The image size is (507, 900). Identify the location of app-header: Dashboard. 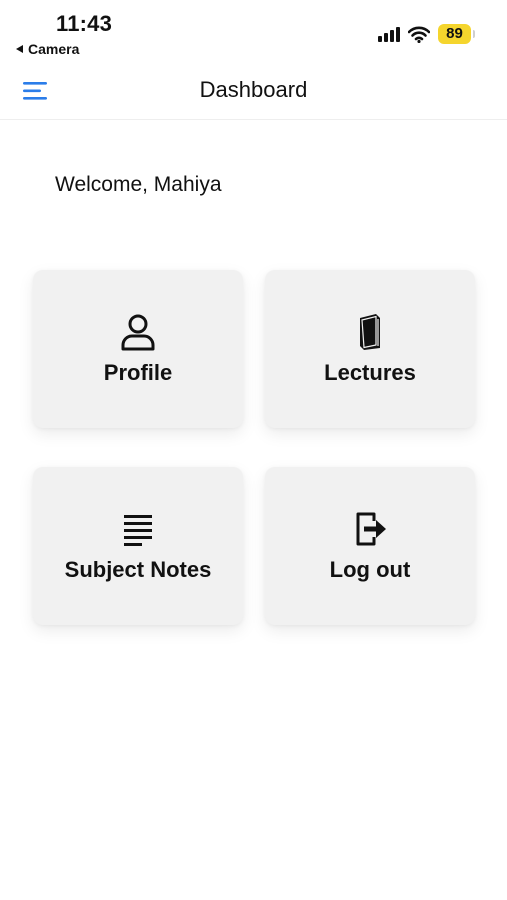
(253, 91).